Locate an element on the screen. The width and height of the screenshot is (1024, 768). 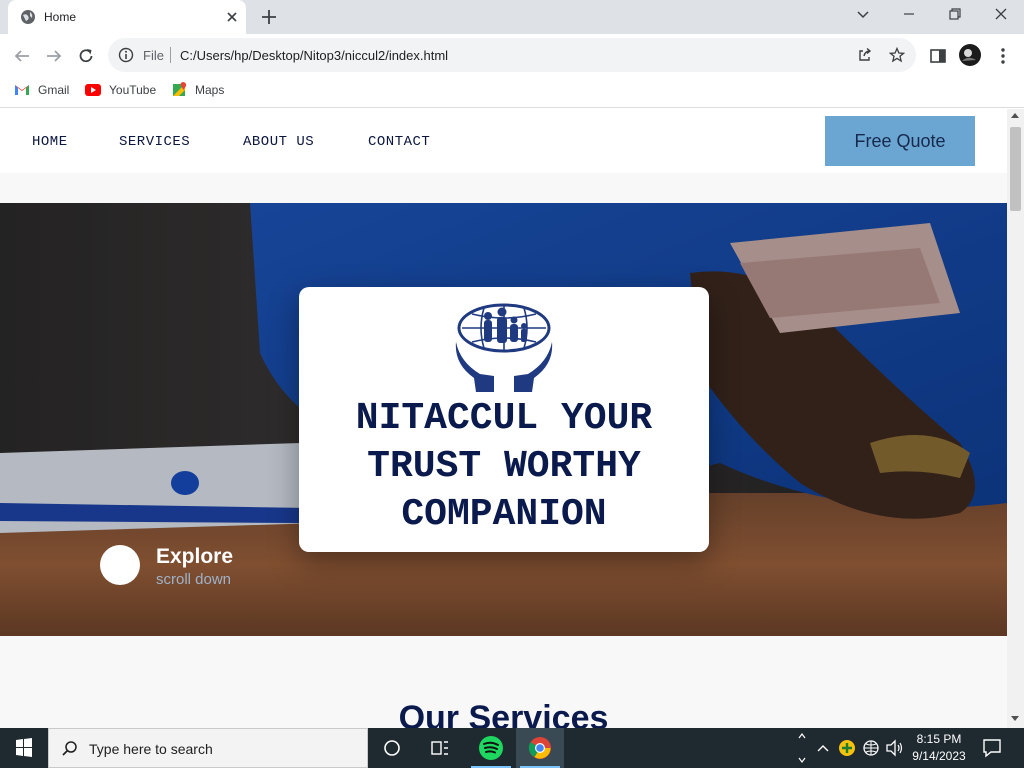
back-arrow-icon is located at coordinates (22, 56).